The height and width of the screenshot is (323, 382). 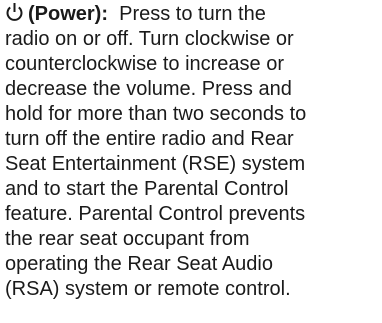 I want to click on entry-line-10: the rear seat occupant from, so click(x=127, y=239).